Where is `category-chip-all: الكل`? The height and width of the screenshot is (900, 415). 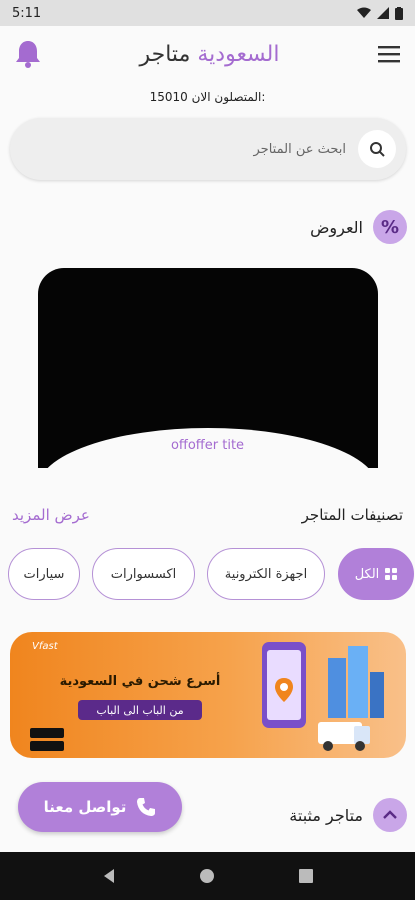 category-chip-all: الكل is located at coordinates (376, 574).